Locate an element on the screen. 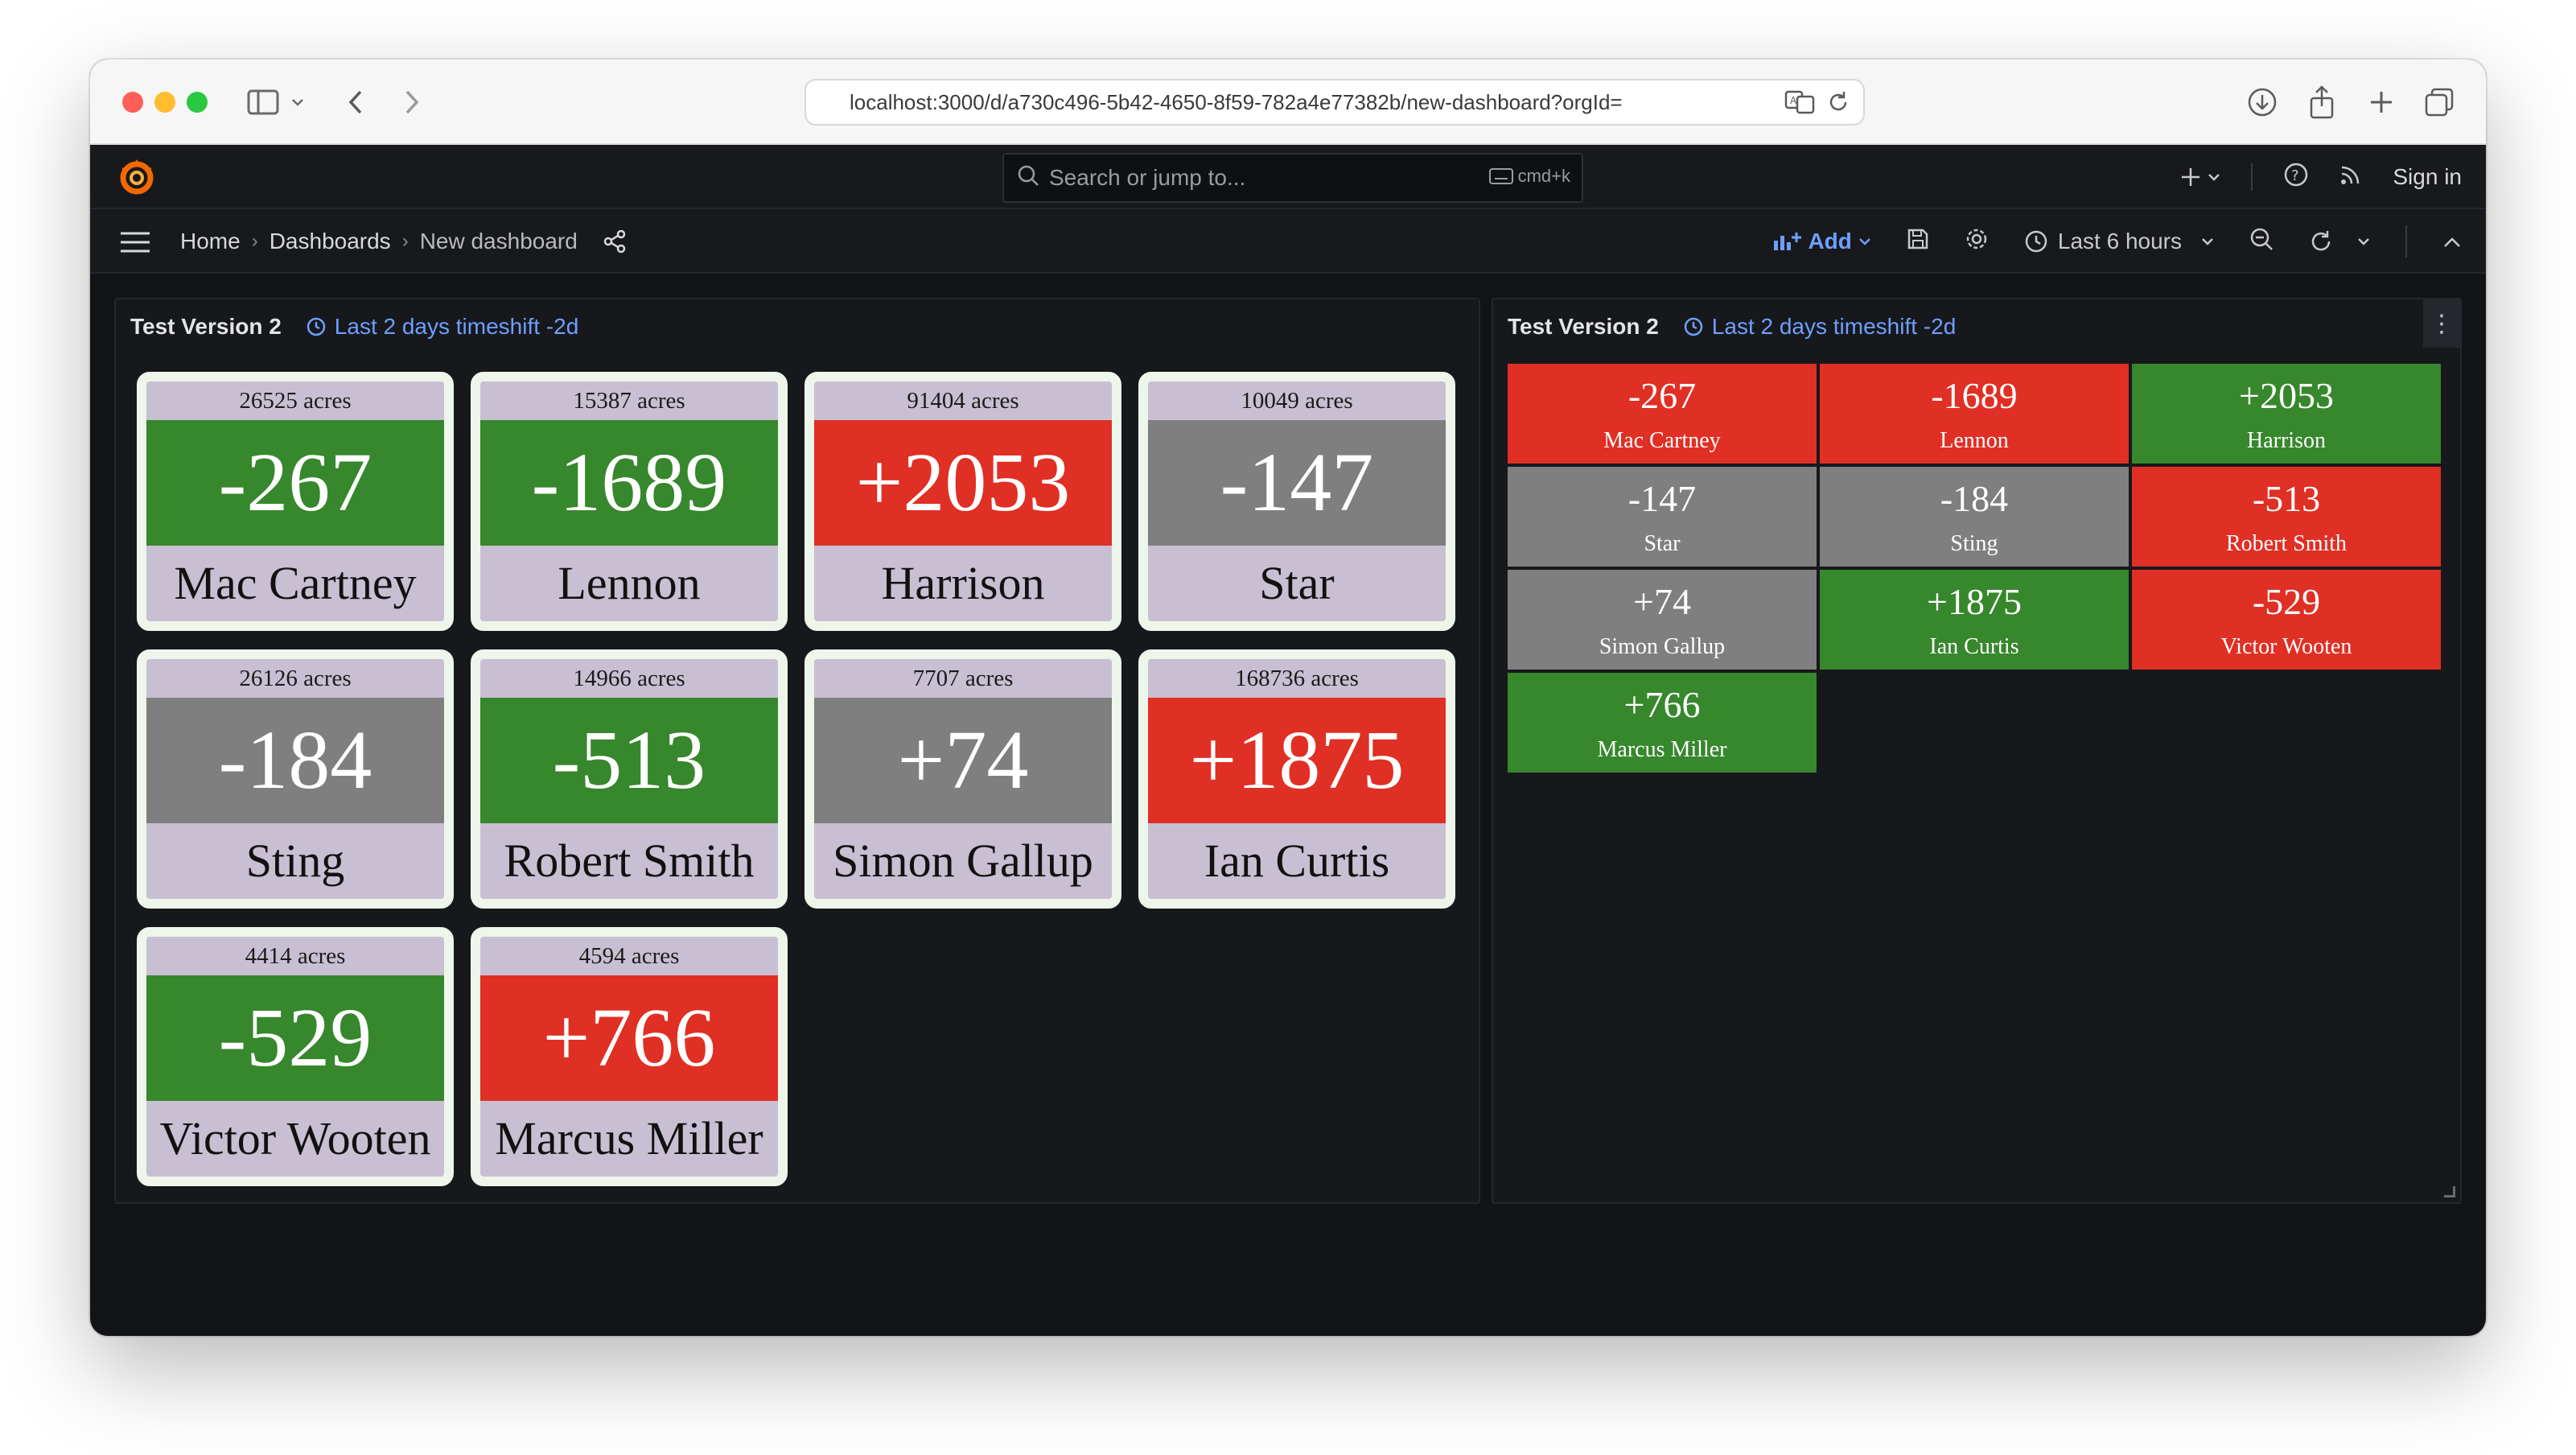 The height and width of the screenshot is (1455, 2576). stat-tile: -267 Mac Cartney is located at coordinates (1662, 414).